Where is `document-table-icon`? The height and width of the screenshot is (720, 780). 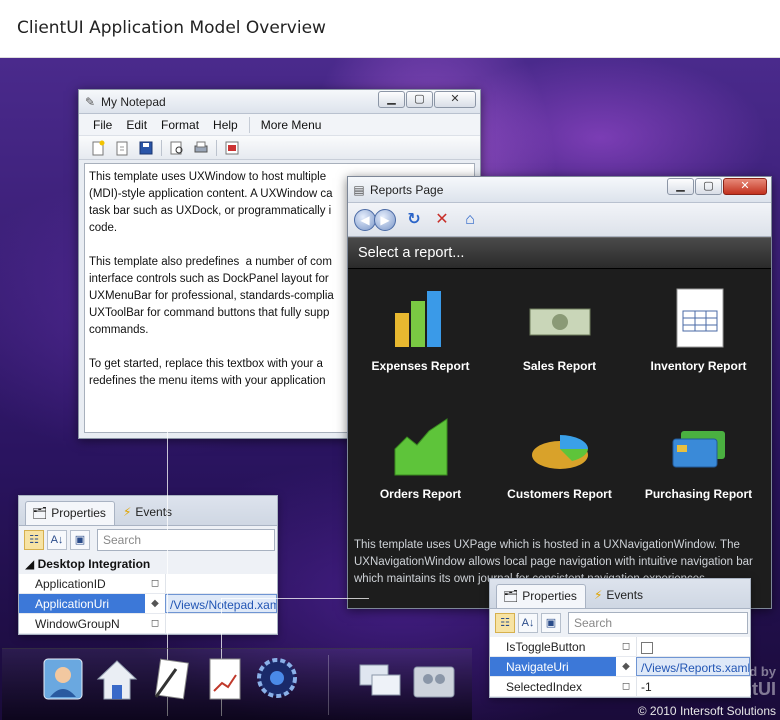 document-table-icon is located at coordinates (699, 319).